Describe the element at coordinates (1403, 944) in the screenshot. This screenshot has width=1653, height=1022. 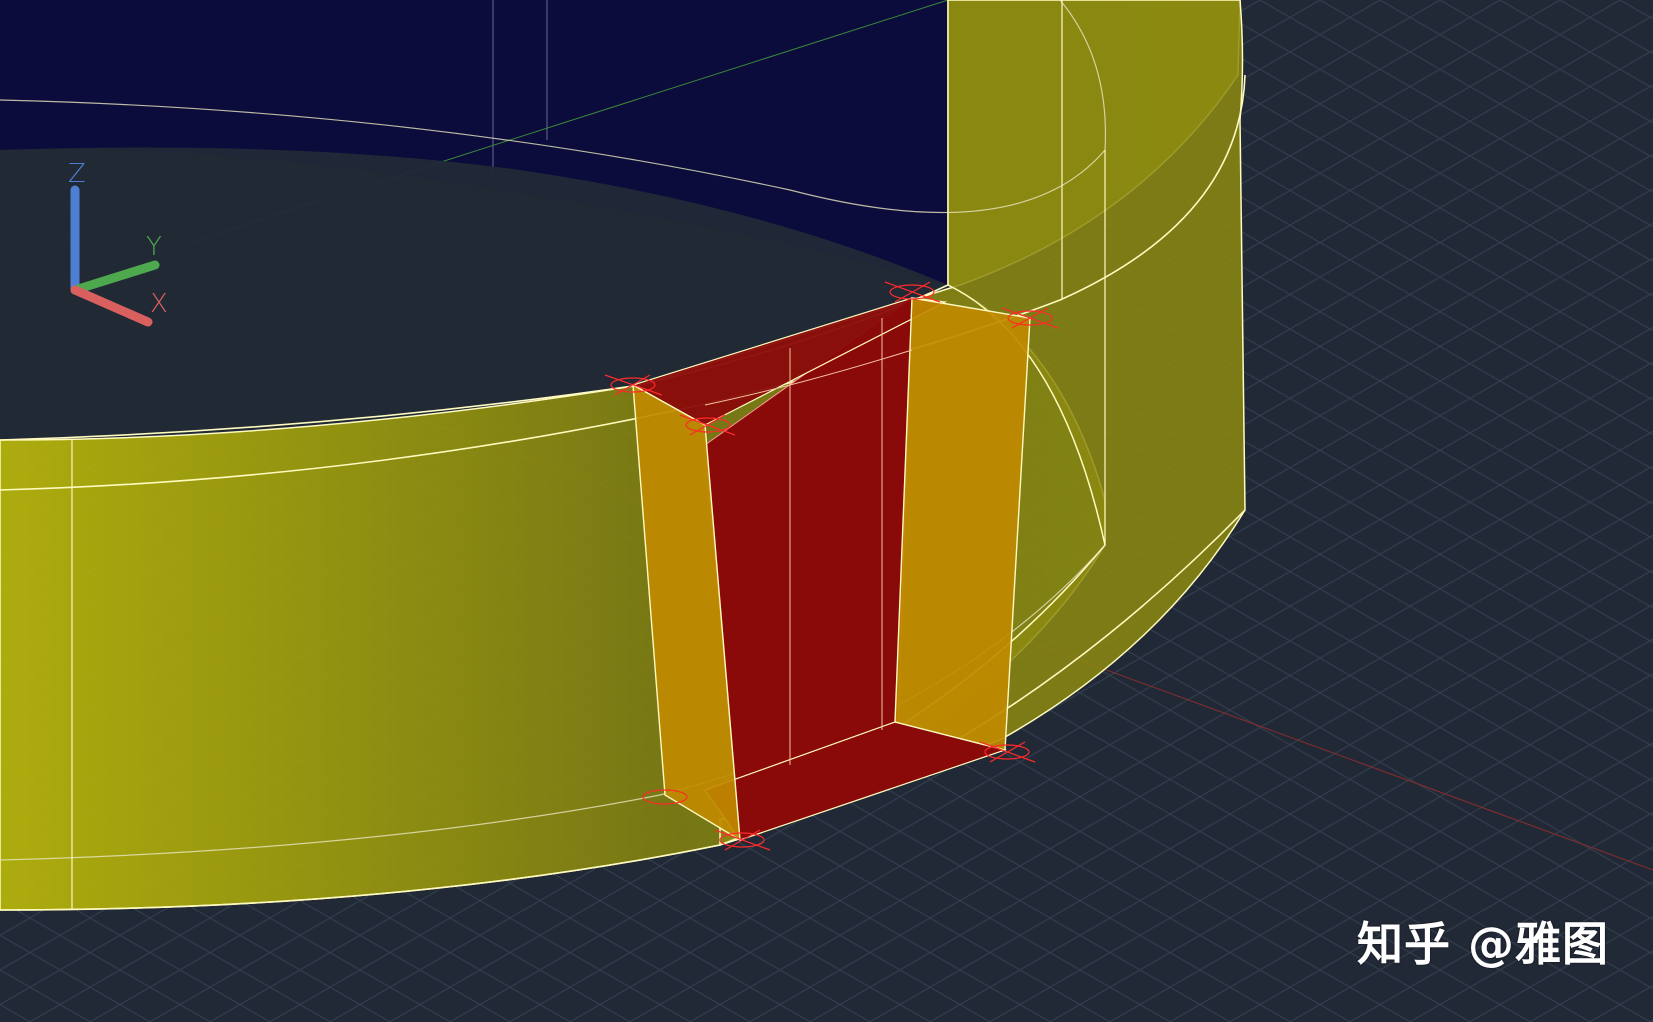
I see `watermark-platform: 知乎` at that location.